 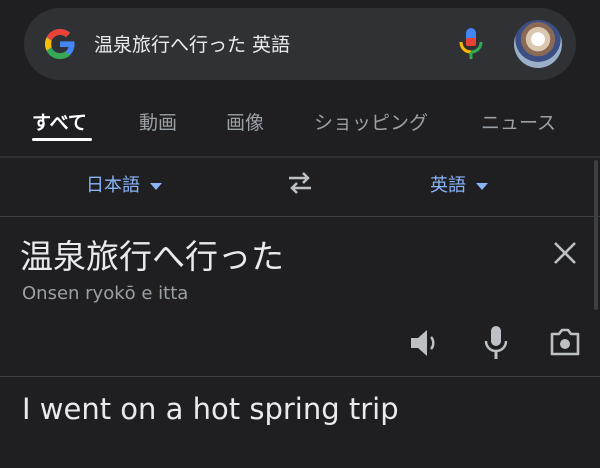 I want to click on search-bar: 温泉旅行へ行った 英語, so click(x=300, y=44).